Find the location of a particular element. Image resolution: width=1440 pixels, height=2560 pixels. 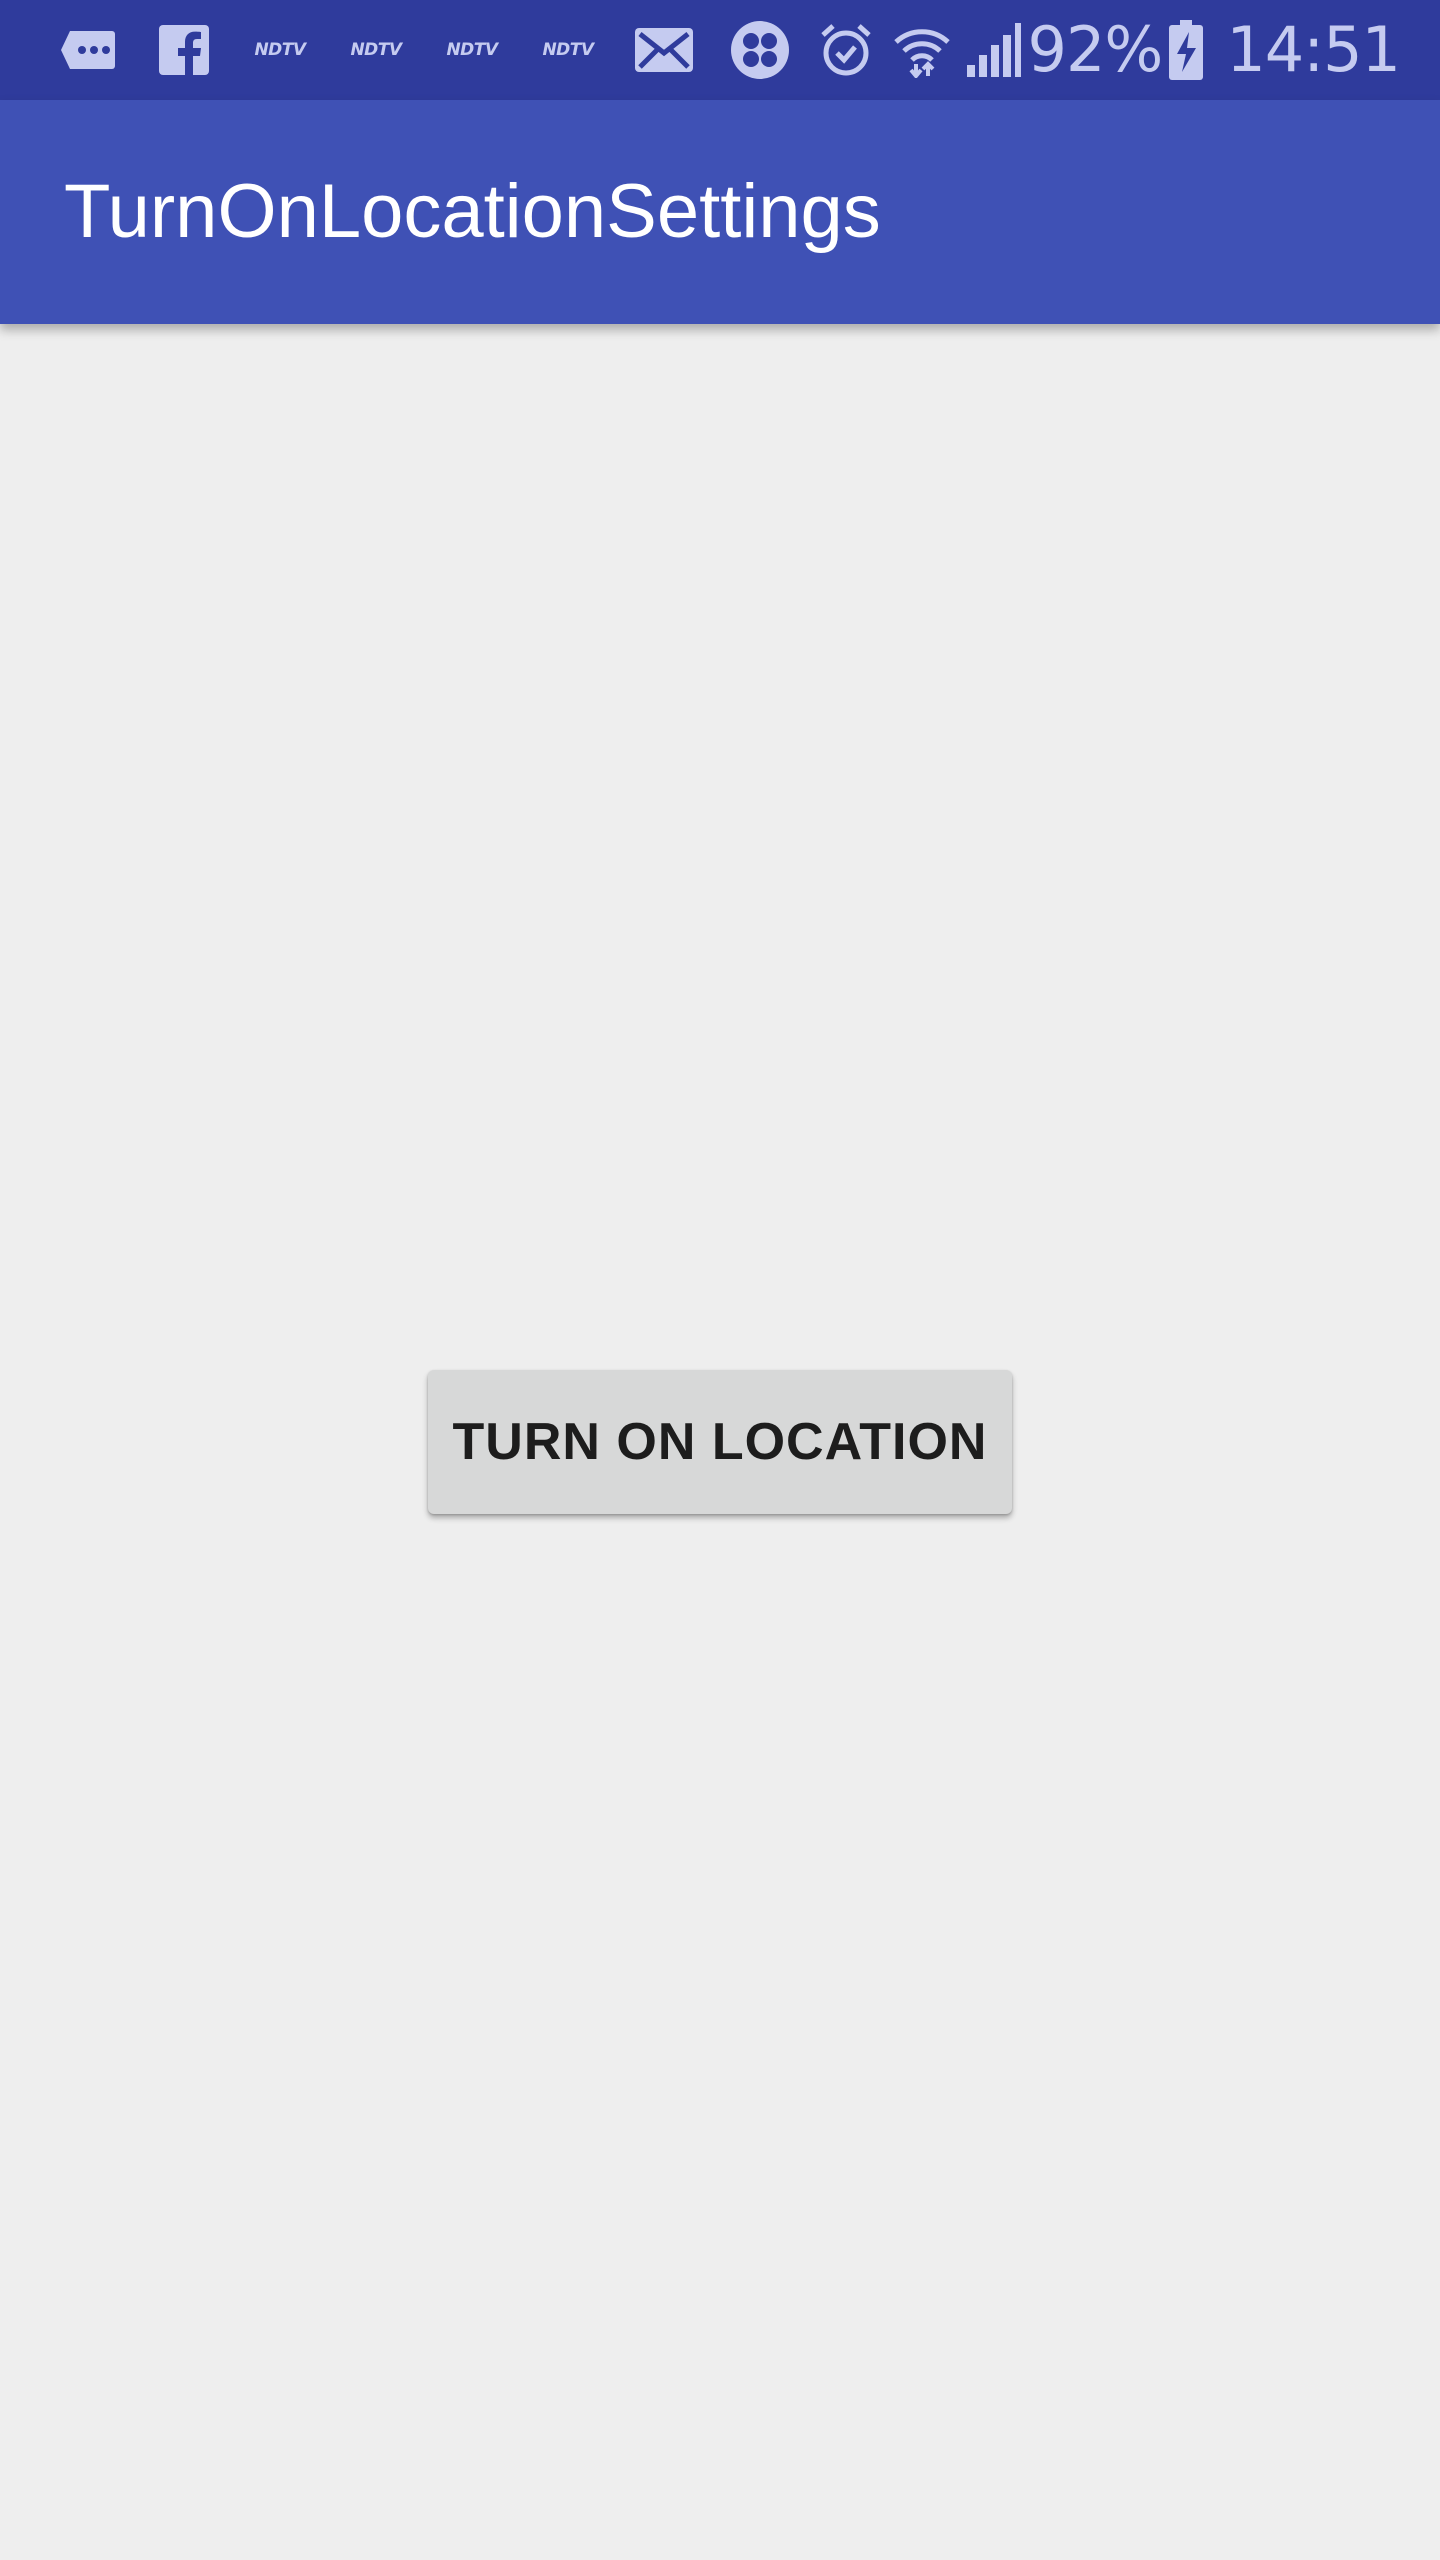

signal-icon is located at coordinates (993, 50).